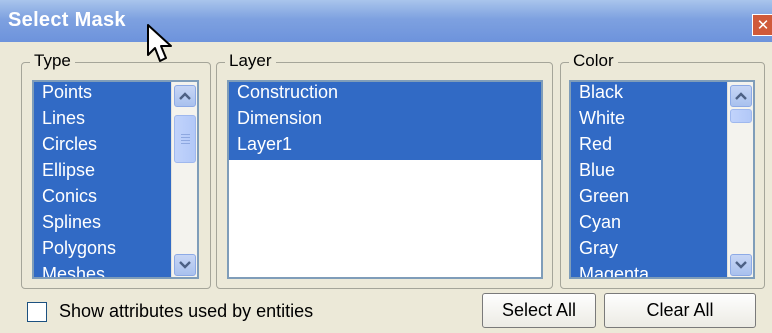 This screenshot has height=333, width=772. What do you see at coordinates (67, 20) in the screenshot?
I see `window-title: Select Mask` at bounding box center [67, 20].